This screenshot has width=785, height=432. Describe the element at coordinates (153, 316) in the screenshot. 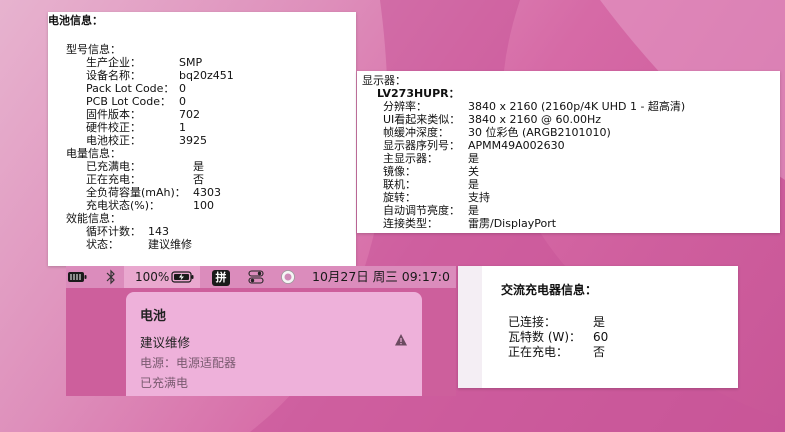

I see `battery-menu-title: 电池` at that location.